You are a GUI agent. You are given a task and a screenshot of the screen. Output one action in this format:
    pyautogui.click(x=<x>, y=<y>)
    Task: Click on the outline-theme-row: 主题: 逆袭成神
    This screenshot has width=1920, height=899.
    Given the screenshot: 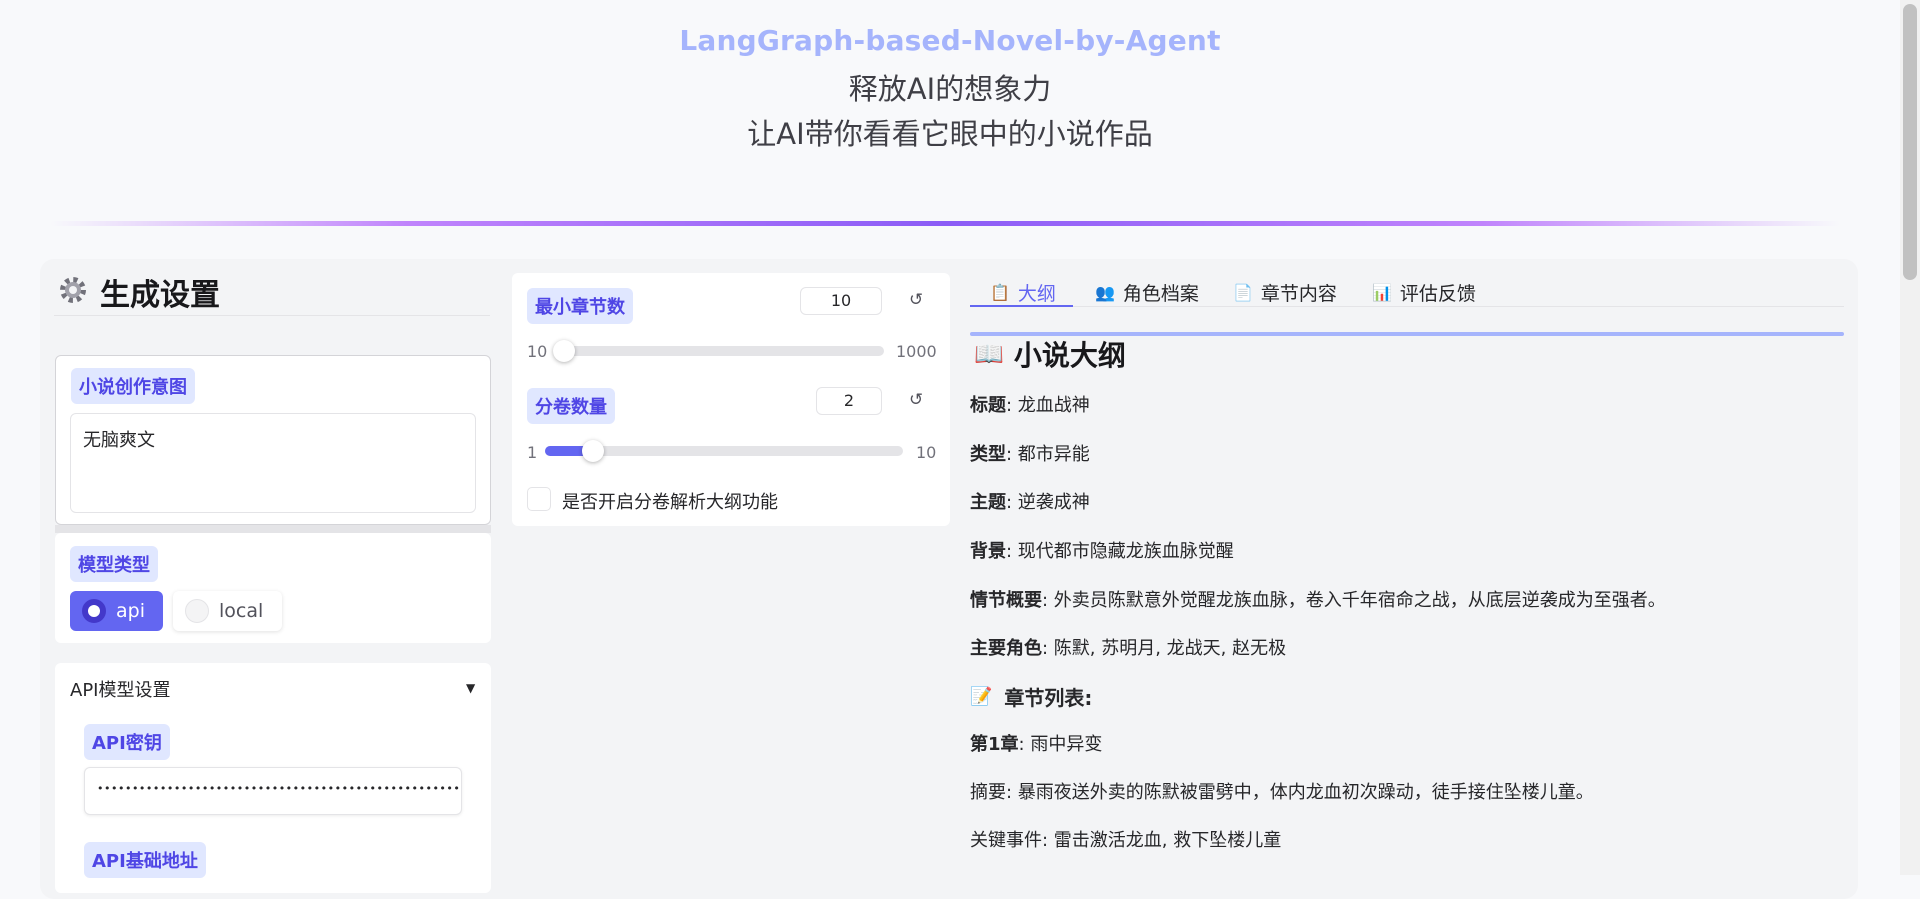 What is the action you would take?
    pyautogui.click(x=1030, y=501)
    